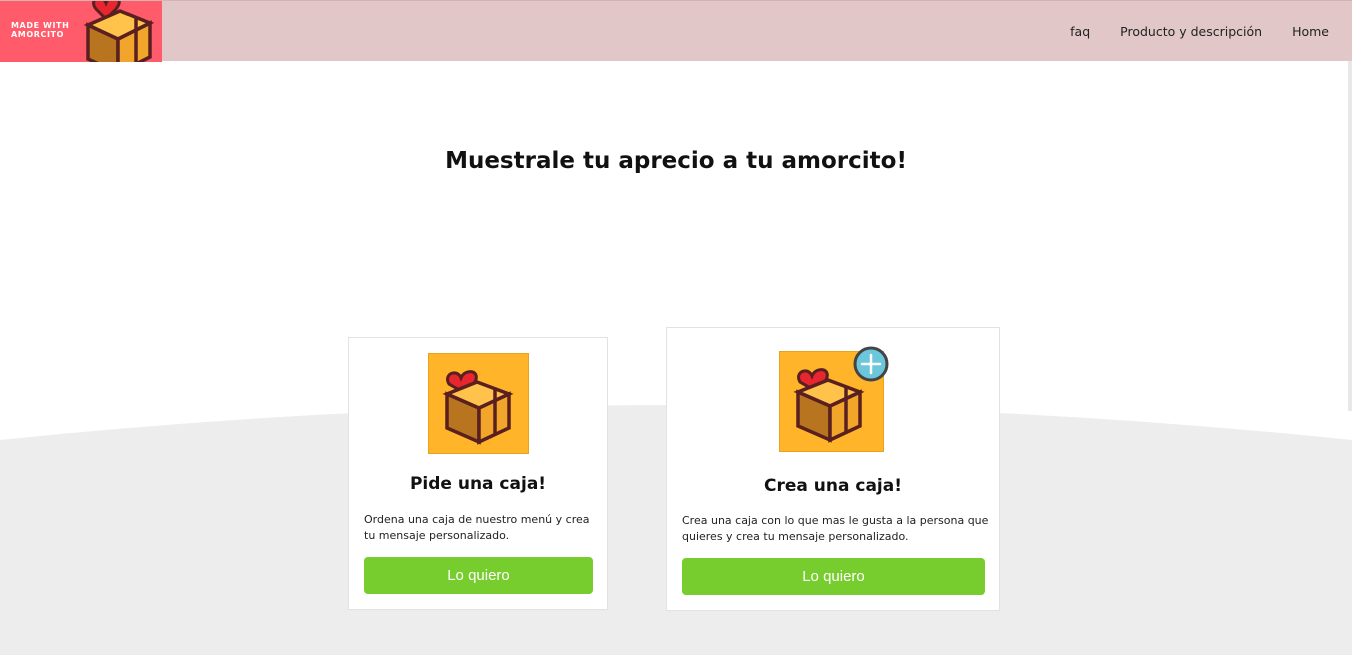 The width and height of the screenshot is (1352, 655). Describe the element at coordinates (1350, 236) in the screenshot. I see `page-scrollbar` at that location.